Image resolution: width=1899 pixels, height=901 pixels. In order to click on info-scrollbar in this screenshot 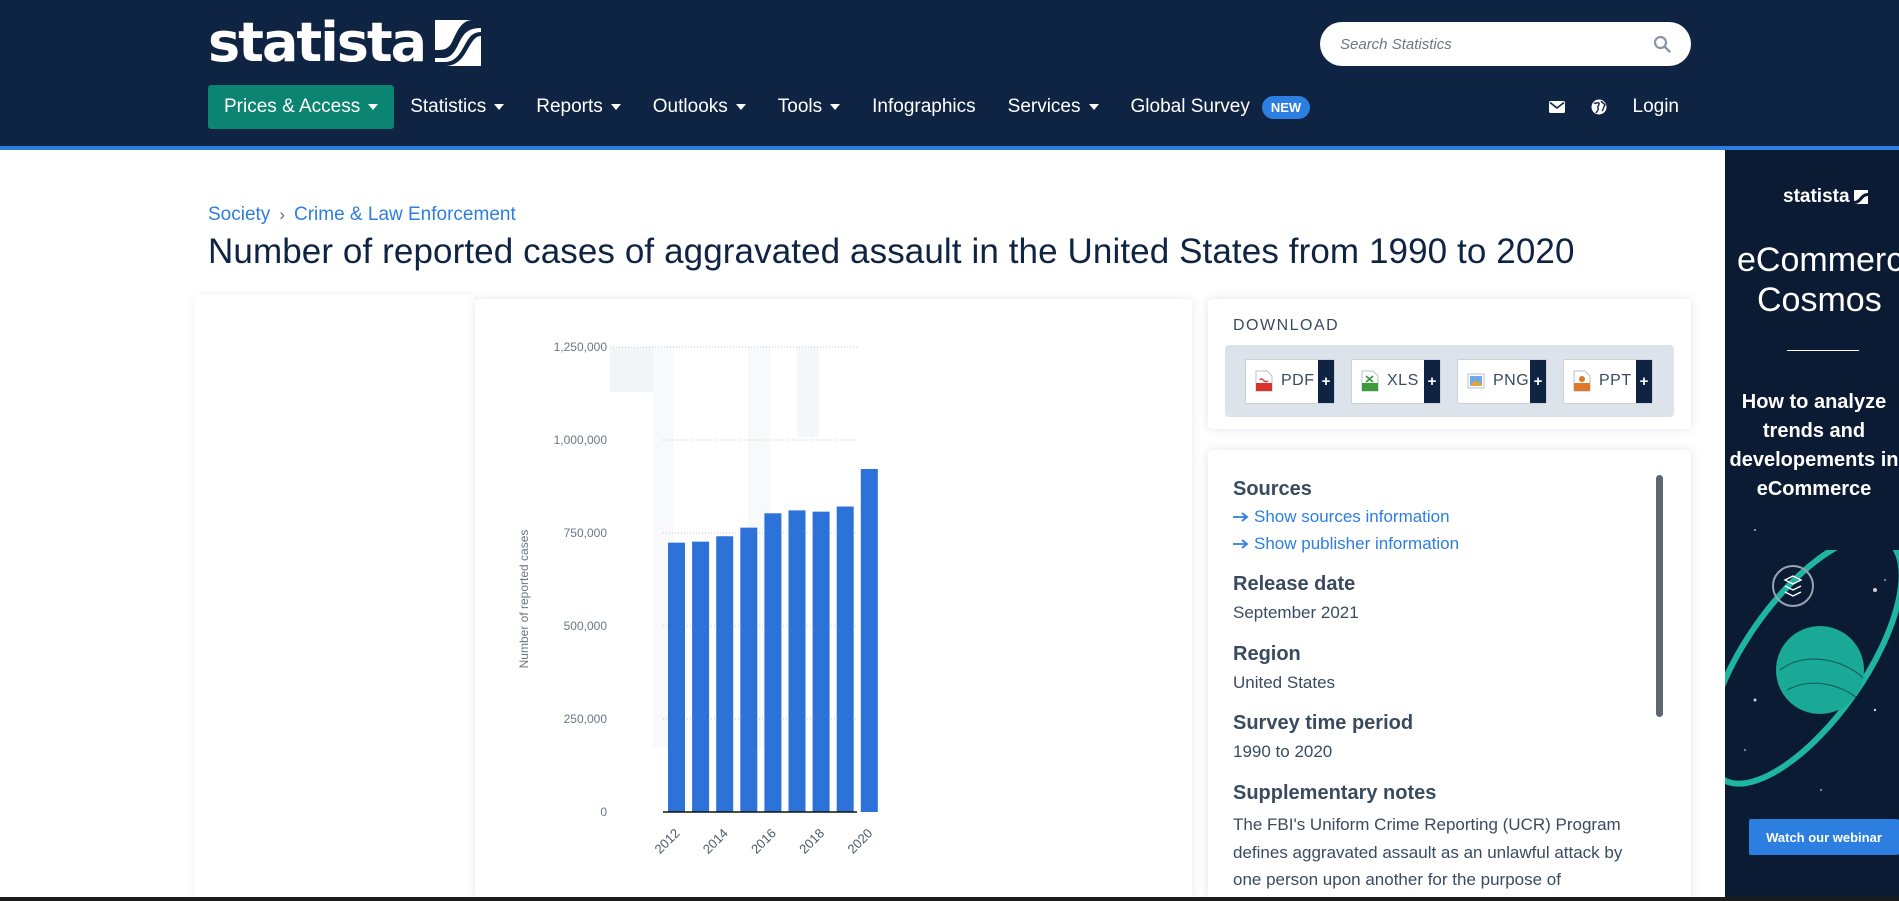, I will do `click(1659, 596)`.